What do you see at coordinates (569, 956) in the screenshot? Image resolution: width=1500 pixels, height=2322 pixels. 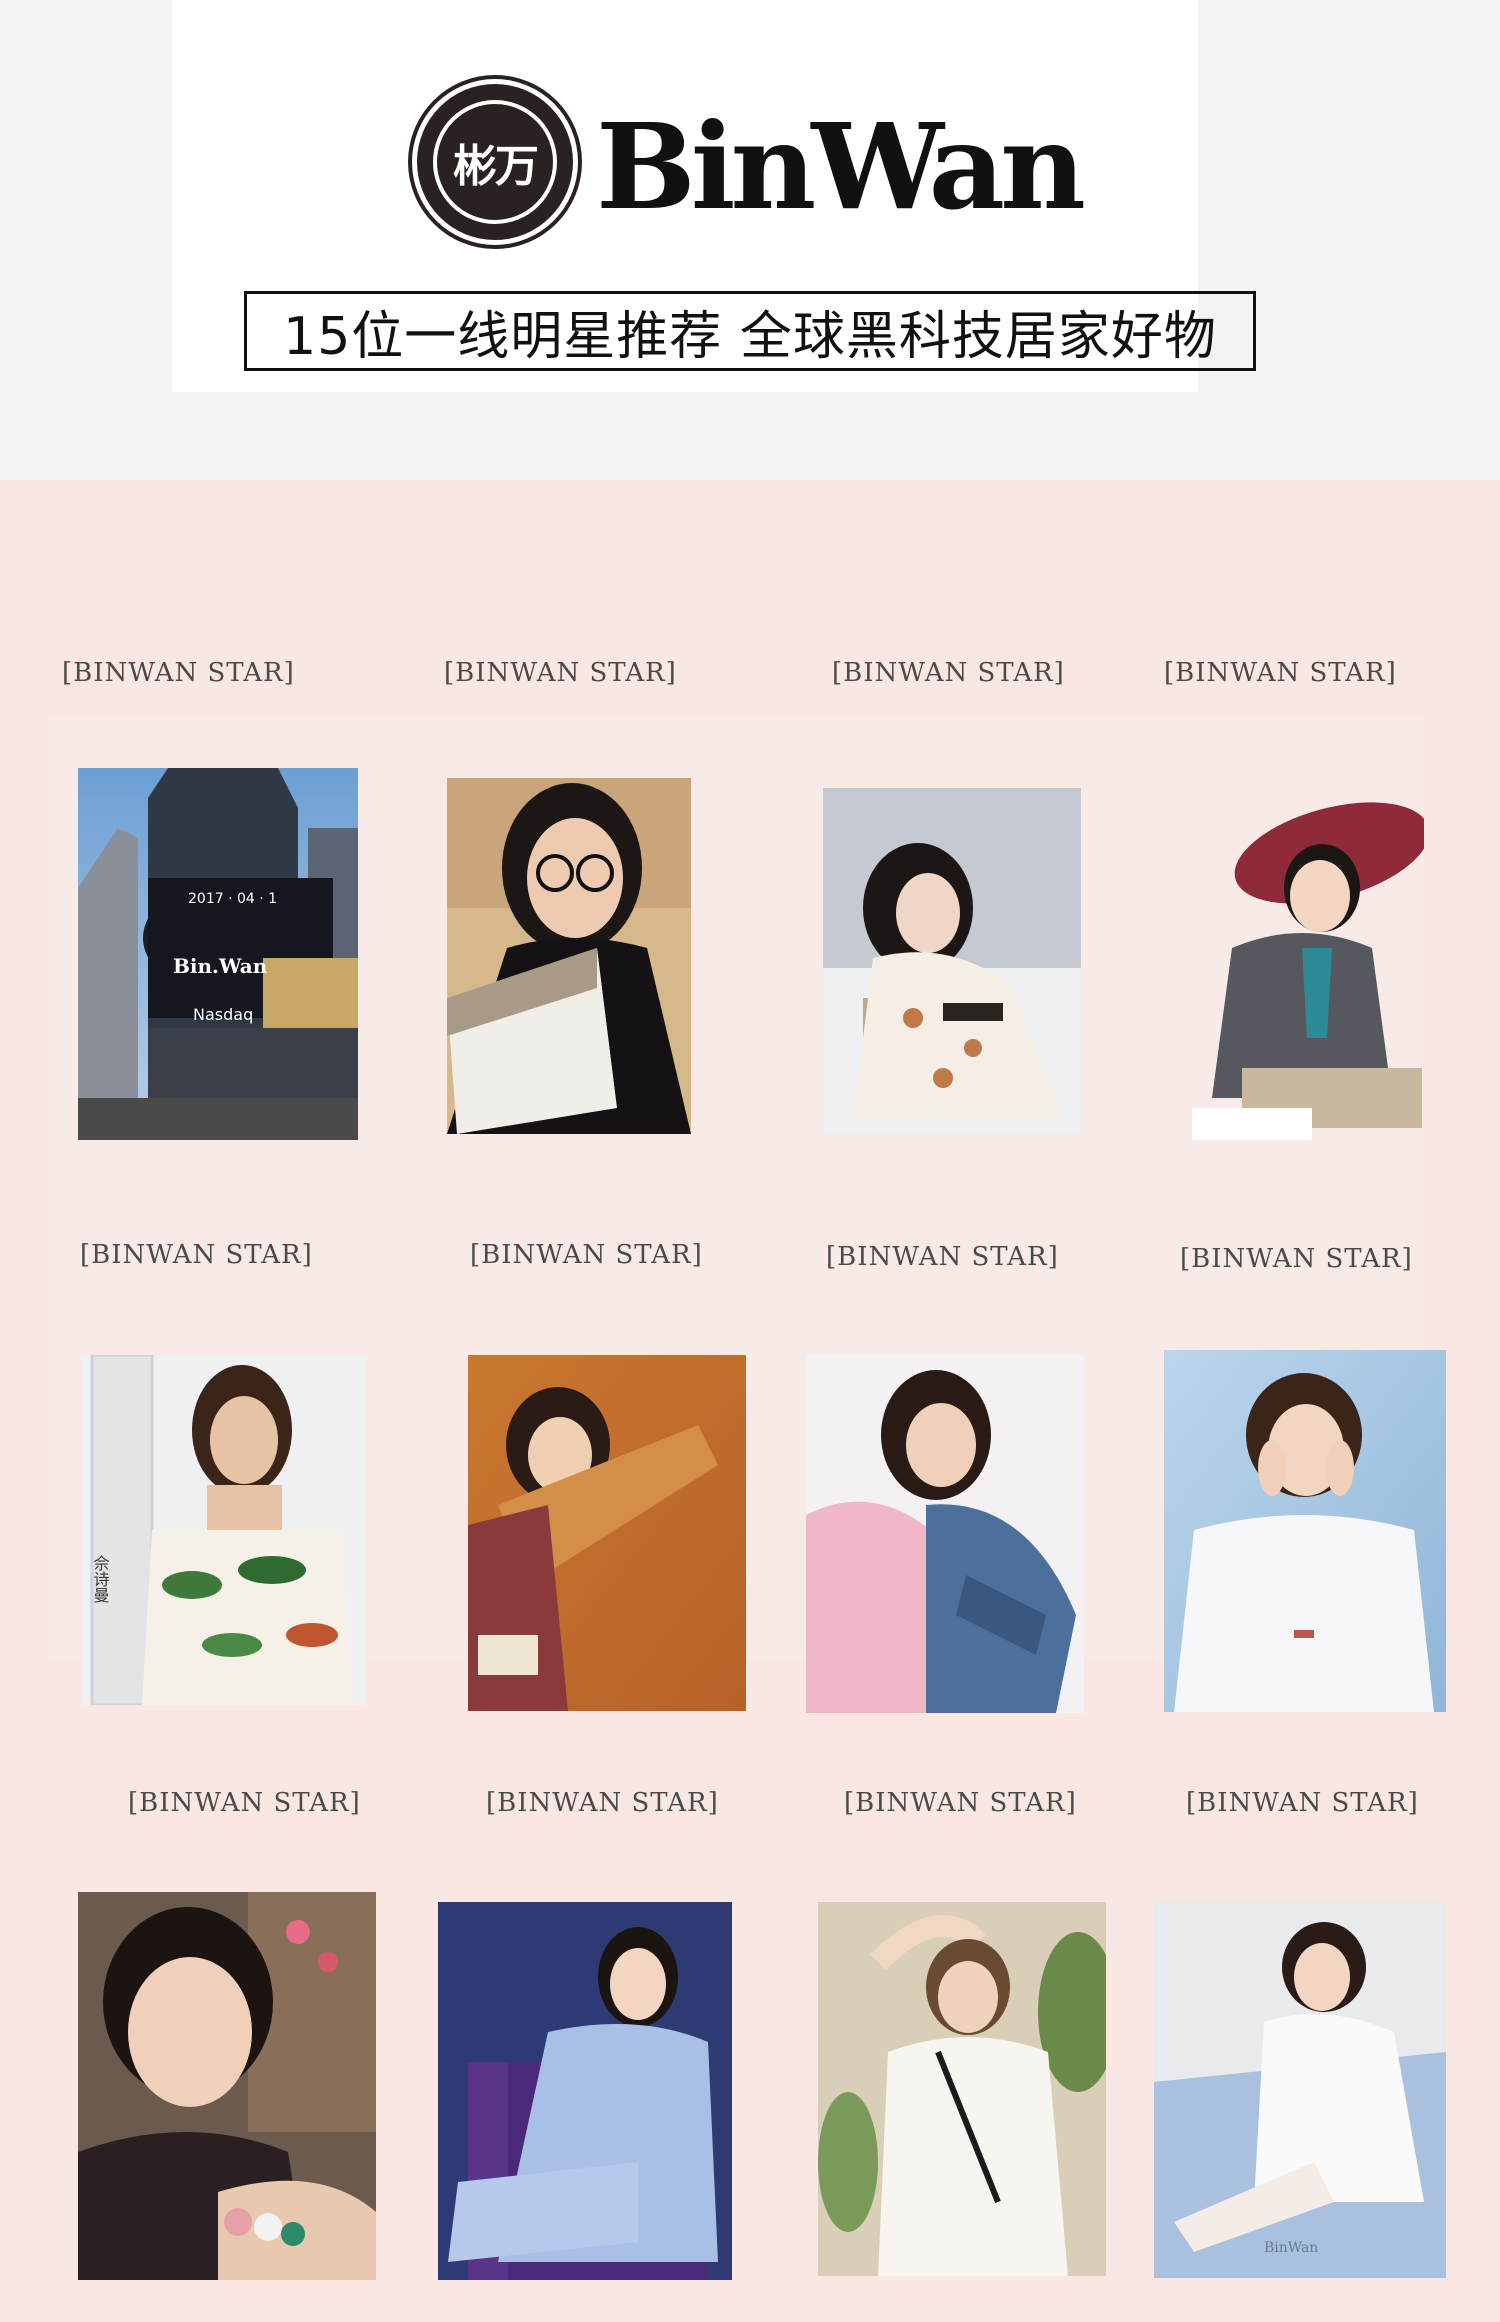 I see `star-photo-glasses-box` at bounding box center [569, 956].